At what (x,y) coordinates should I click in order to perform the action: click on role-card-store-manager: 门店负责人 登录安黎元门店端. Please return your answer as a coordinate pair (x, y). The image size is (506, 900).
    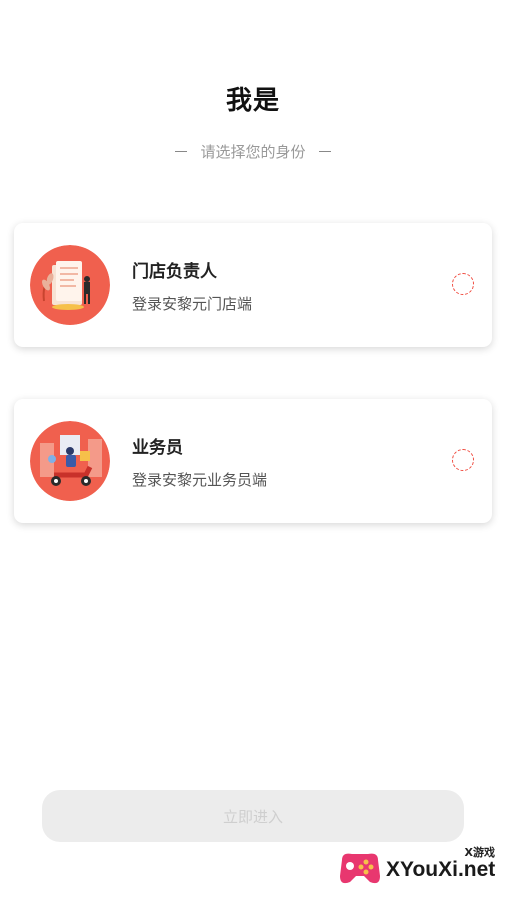
    Looking at the image, I should click on (253, 285).